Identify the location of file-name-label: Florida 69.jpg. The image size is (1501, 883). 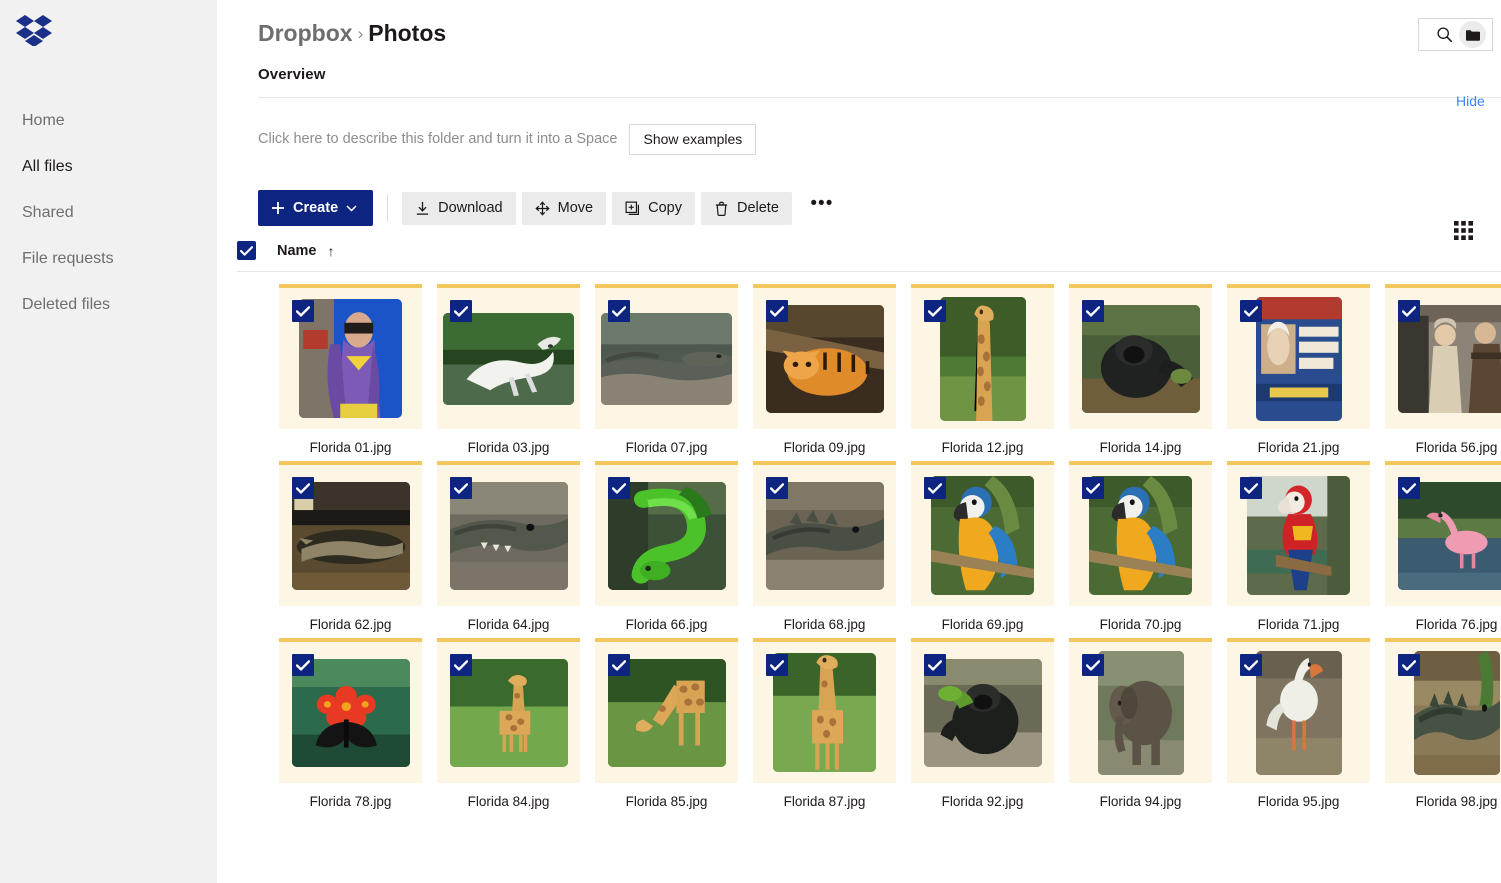
(982, 624).